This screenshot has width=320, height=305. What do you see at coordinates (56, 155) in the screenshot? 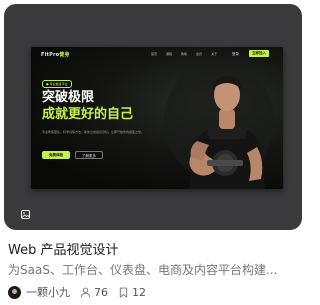
I see `preview-primary-button: 免费体验` at bounding box center [56, 155].